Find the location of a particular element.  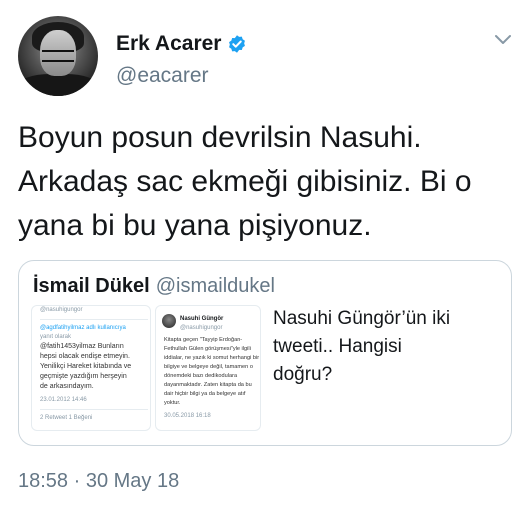

card-reply-context: @agdfatihyilmaz adlı kullanıcıya is located at coordinates (83, 328).